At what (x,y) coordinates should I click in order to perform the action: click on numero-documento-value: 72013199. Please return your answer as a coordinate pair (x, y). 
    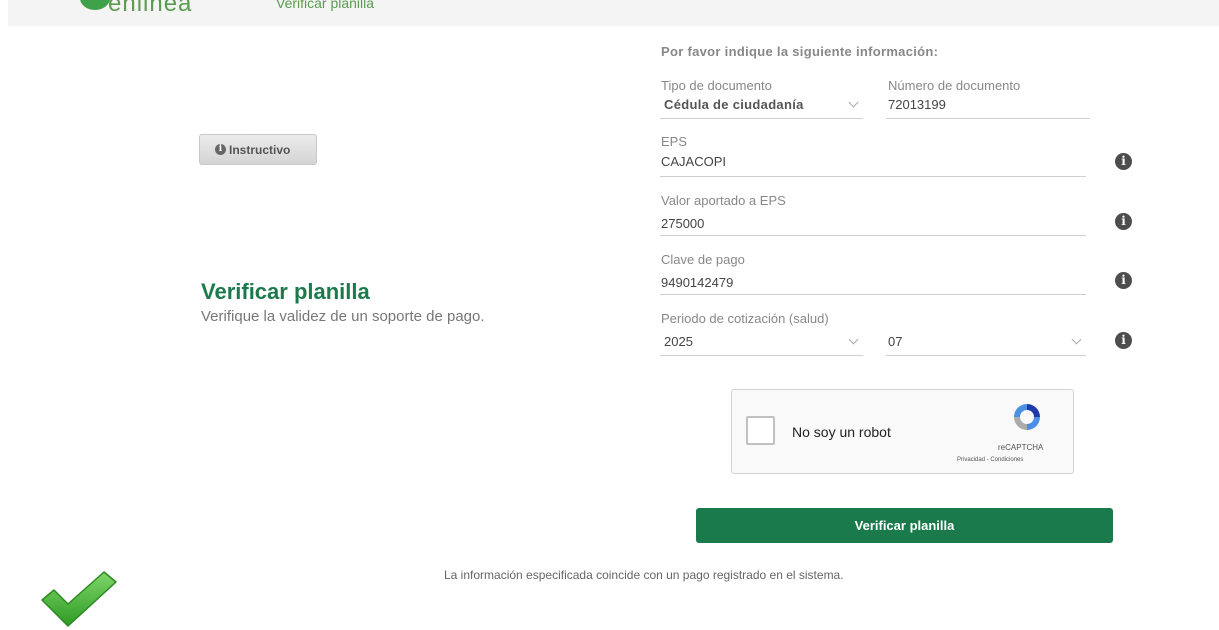
    Looking at the image, I should click on (917, 104).